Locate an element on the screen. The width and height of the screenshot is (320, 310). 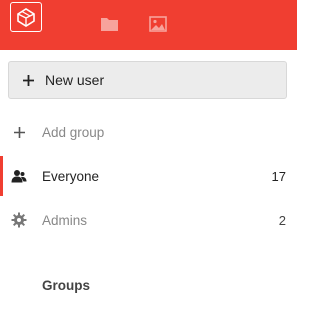
group-count: 17 is located at coordinates (278, 176).